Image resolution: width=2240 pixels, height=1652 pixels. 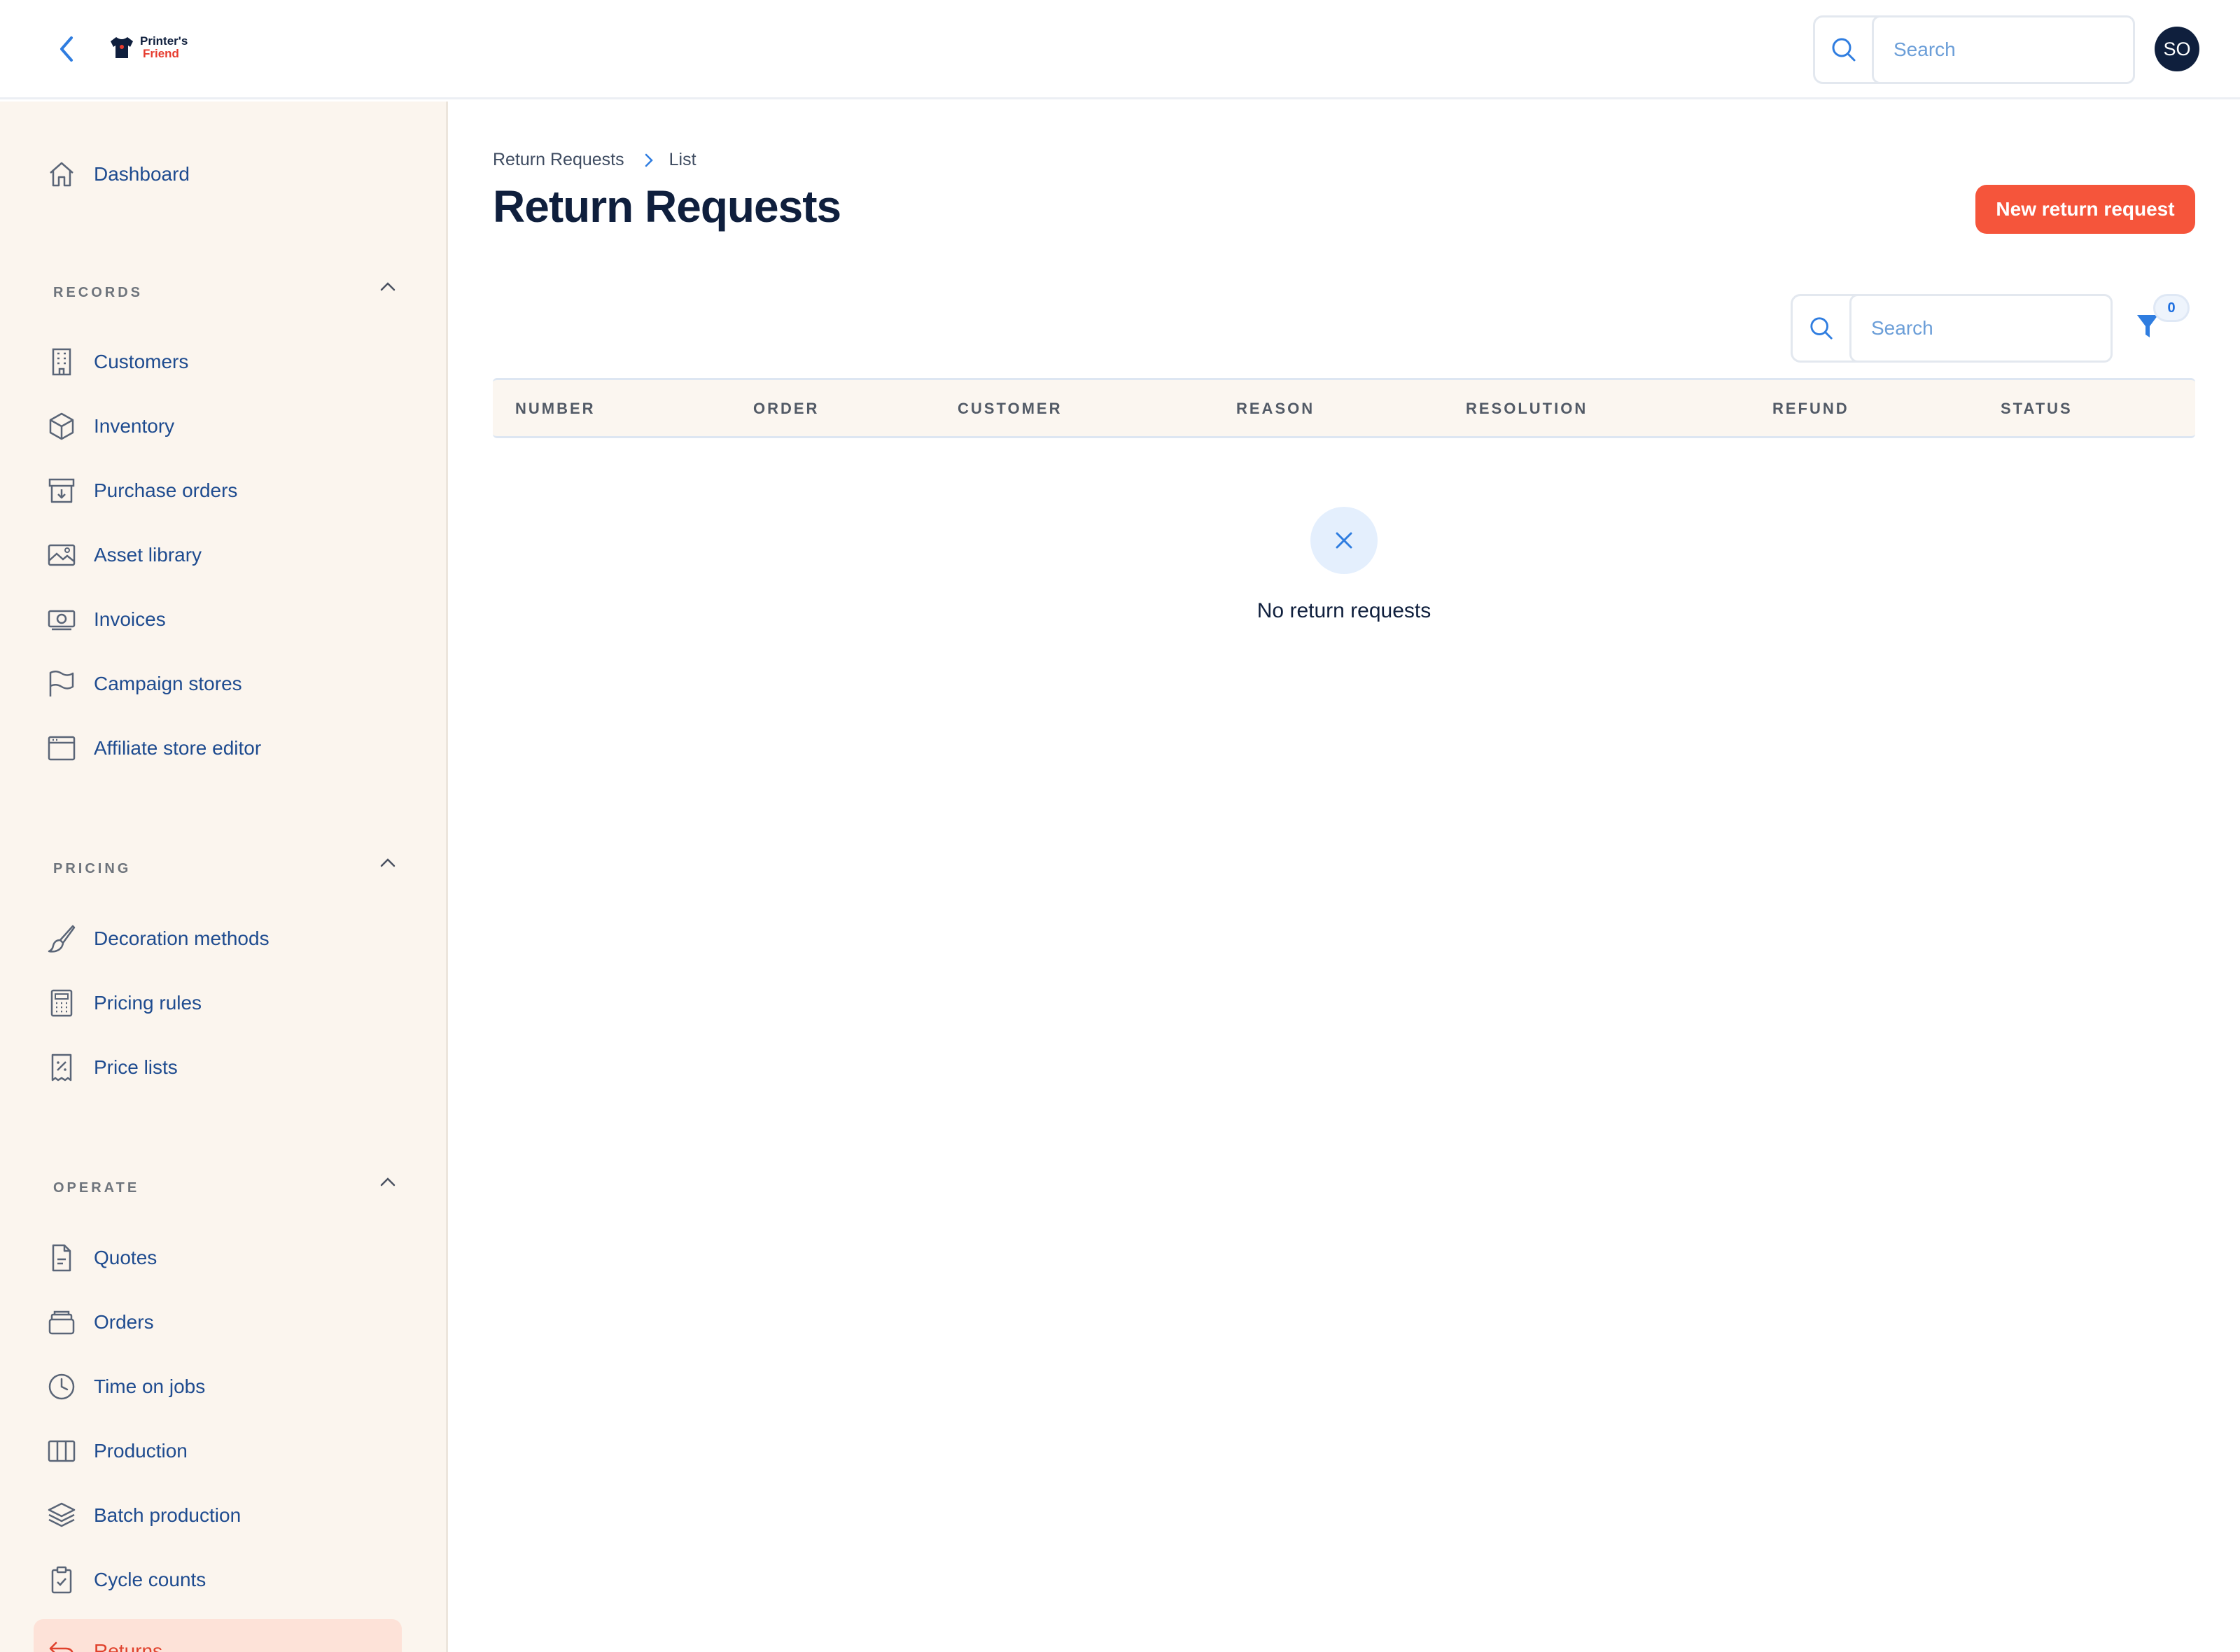 I want to click on sidebar-item-label: Campaign stores, so click(x=168, y=683).